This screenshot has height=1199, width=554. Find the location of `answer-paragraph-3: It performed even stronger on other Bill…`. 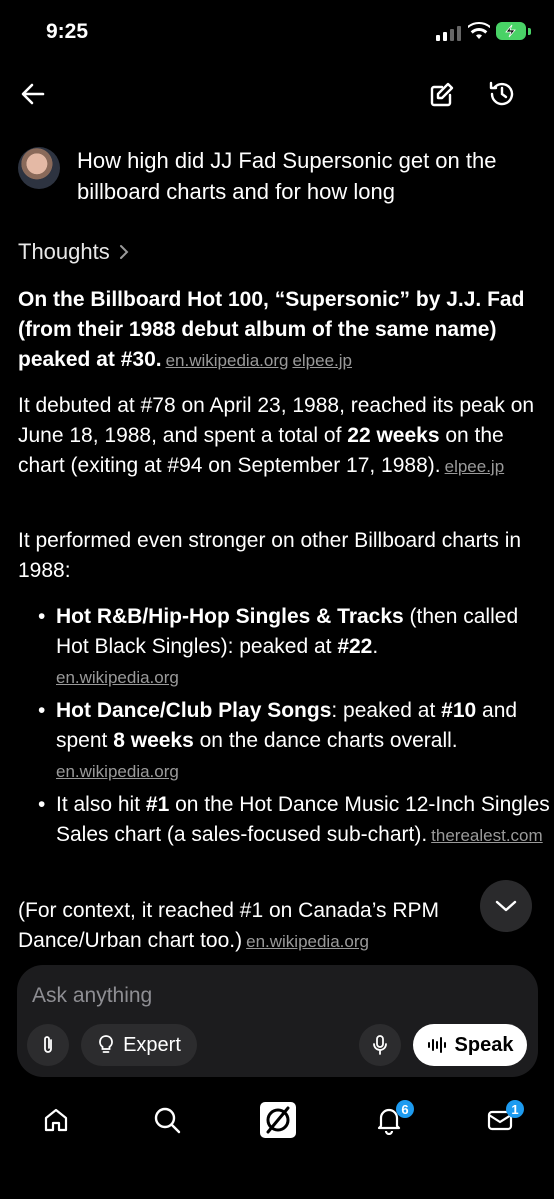

answer-paragraph-3: It performed even stronger on other Bill… is located at coordinates (270, 555).